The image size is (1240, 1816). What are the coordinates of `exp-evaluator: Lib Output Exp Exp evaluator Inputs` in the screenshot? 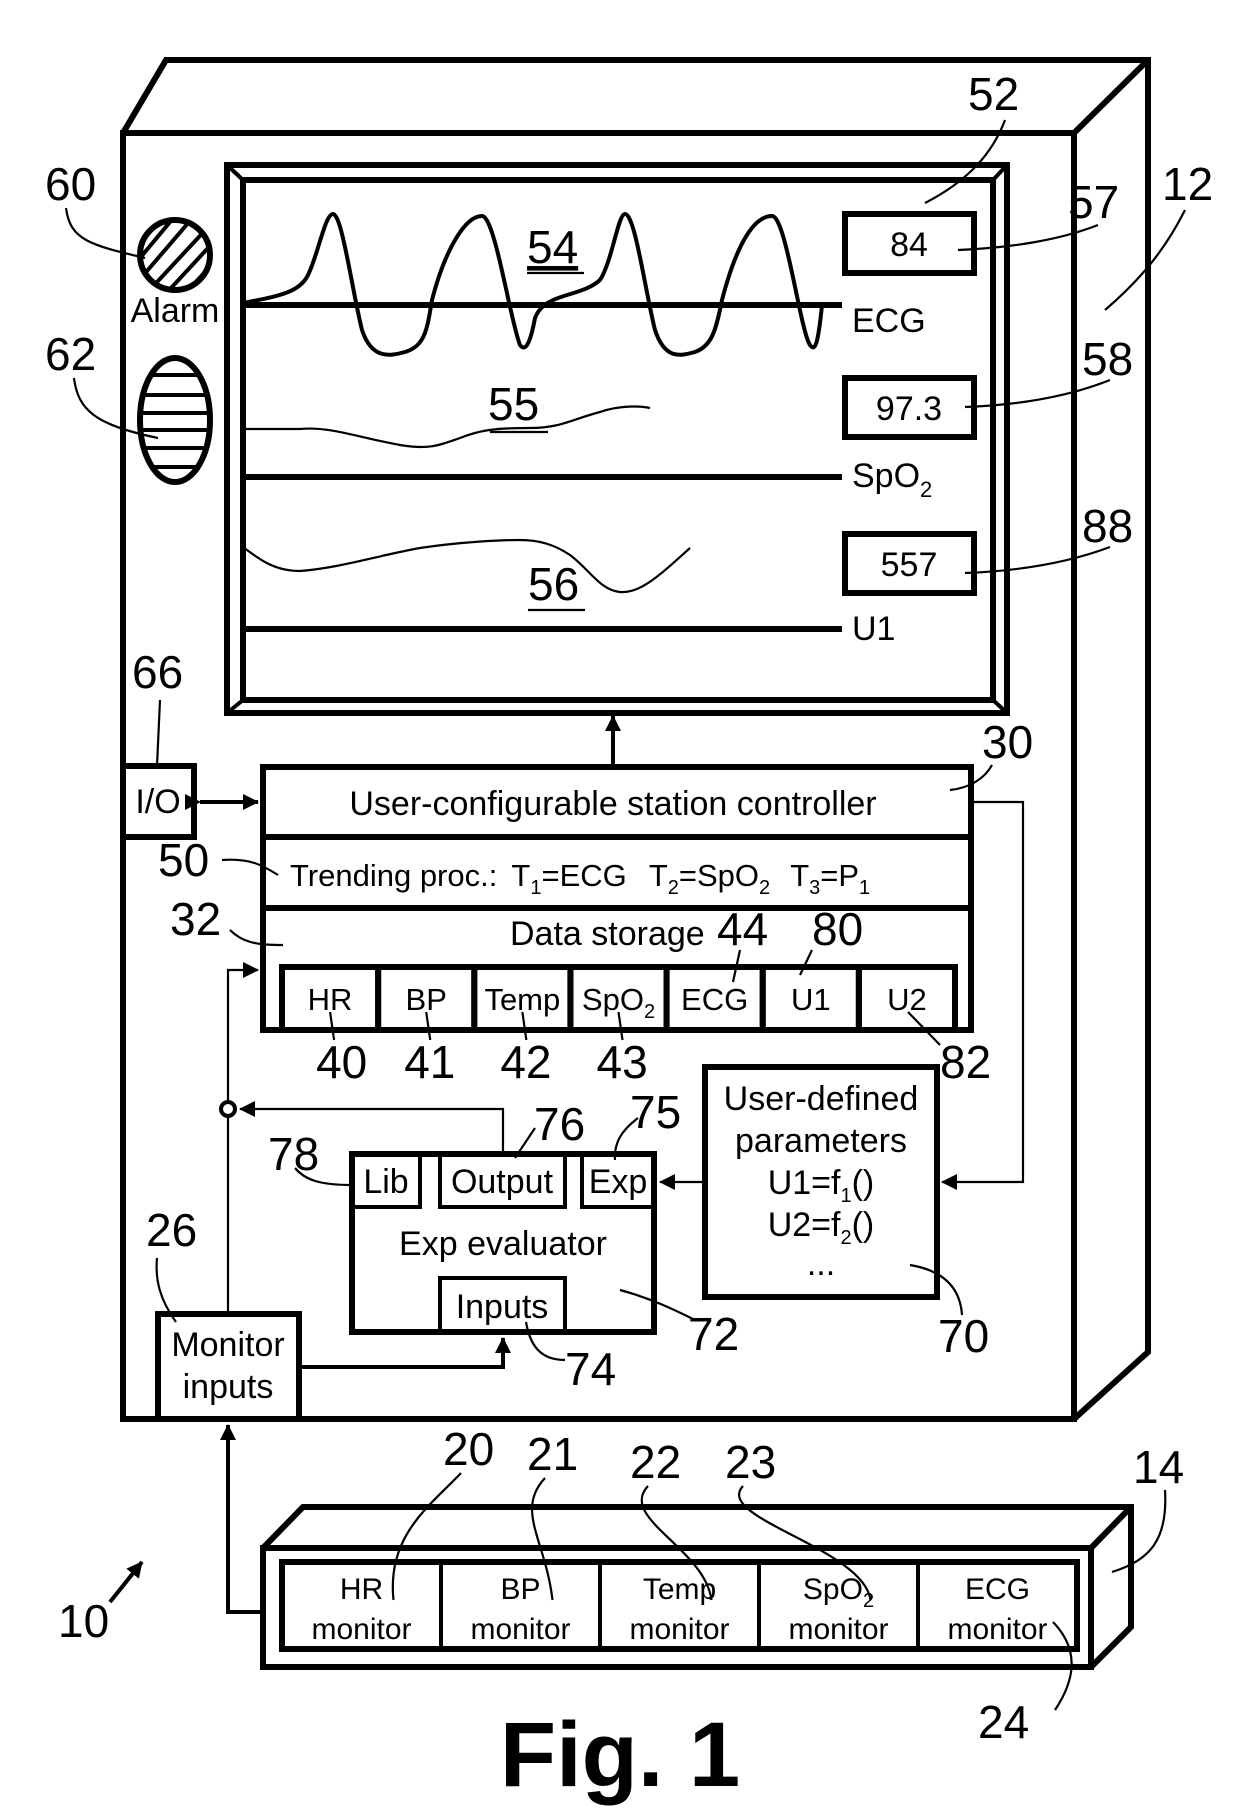 It's located at (503, 1243).